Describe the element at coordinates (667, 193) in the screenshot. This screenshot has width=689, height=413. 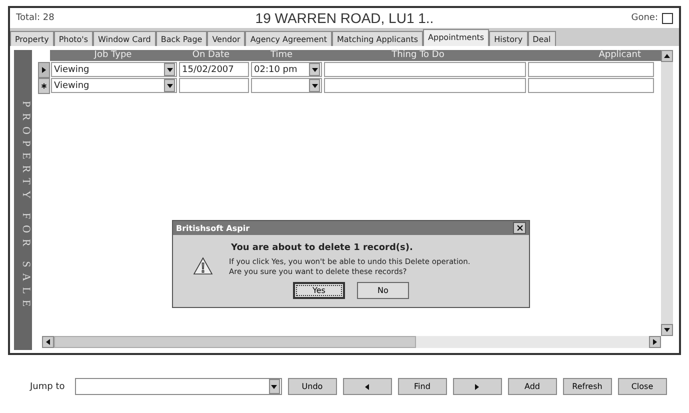
I see `vertical-scrollbar` at that location.